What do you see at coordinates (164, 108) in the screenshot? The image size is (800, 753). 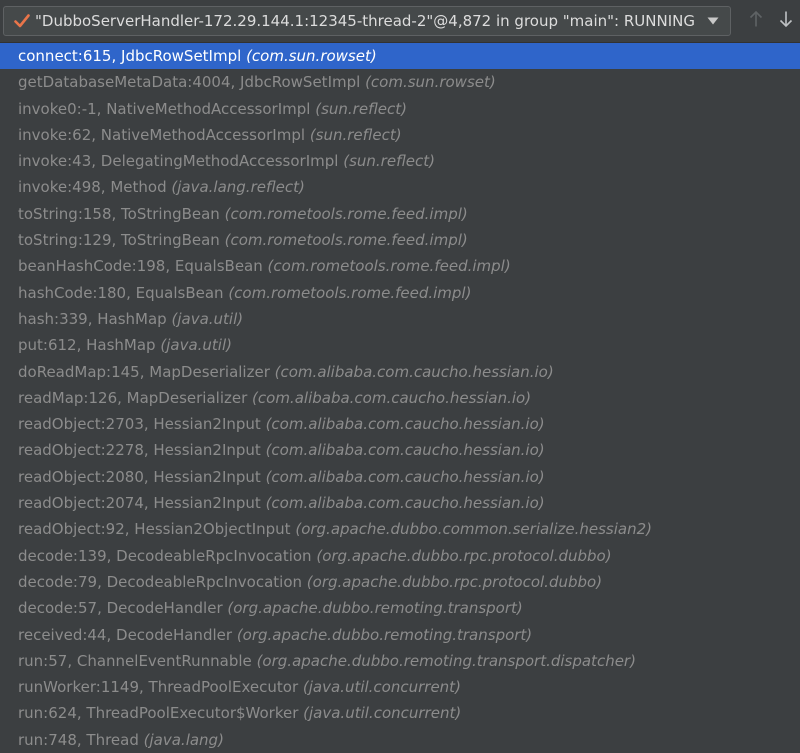 I see `frame-method: invoke0:-1, NativeMethodAccessorImpl` at bounding box center [164, 108].